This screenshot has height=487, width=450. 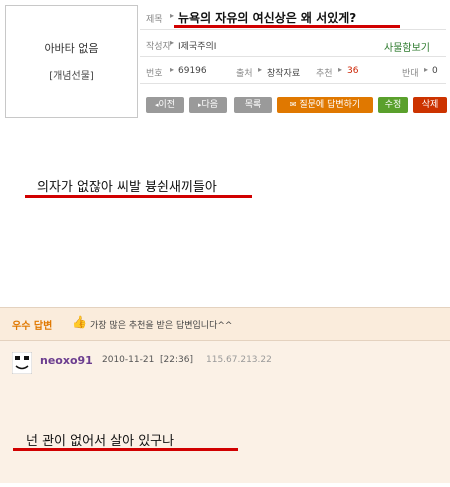 What do you see at coordinates (267, 18) in the screenshot?
I see `post-title: 뉴욕의 자유의 여신상은 왜 서있게?` at bounding box center [267, 18].